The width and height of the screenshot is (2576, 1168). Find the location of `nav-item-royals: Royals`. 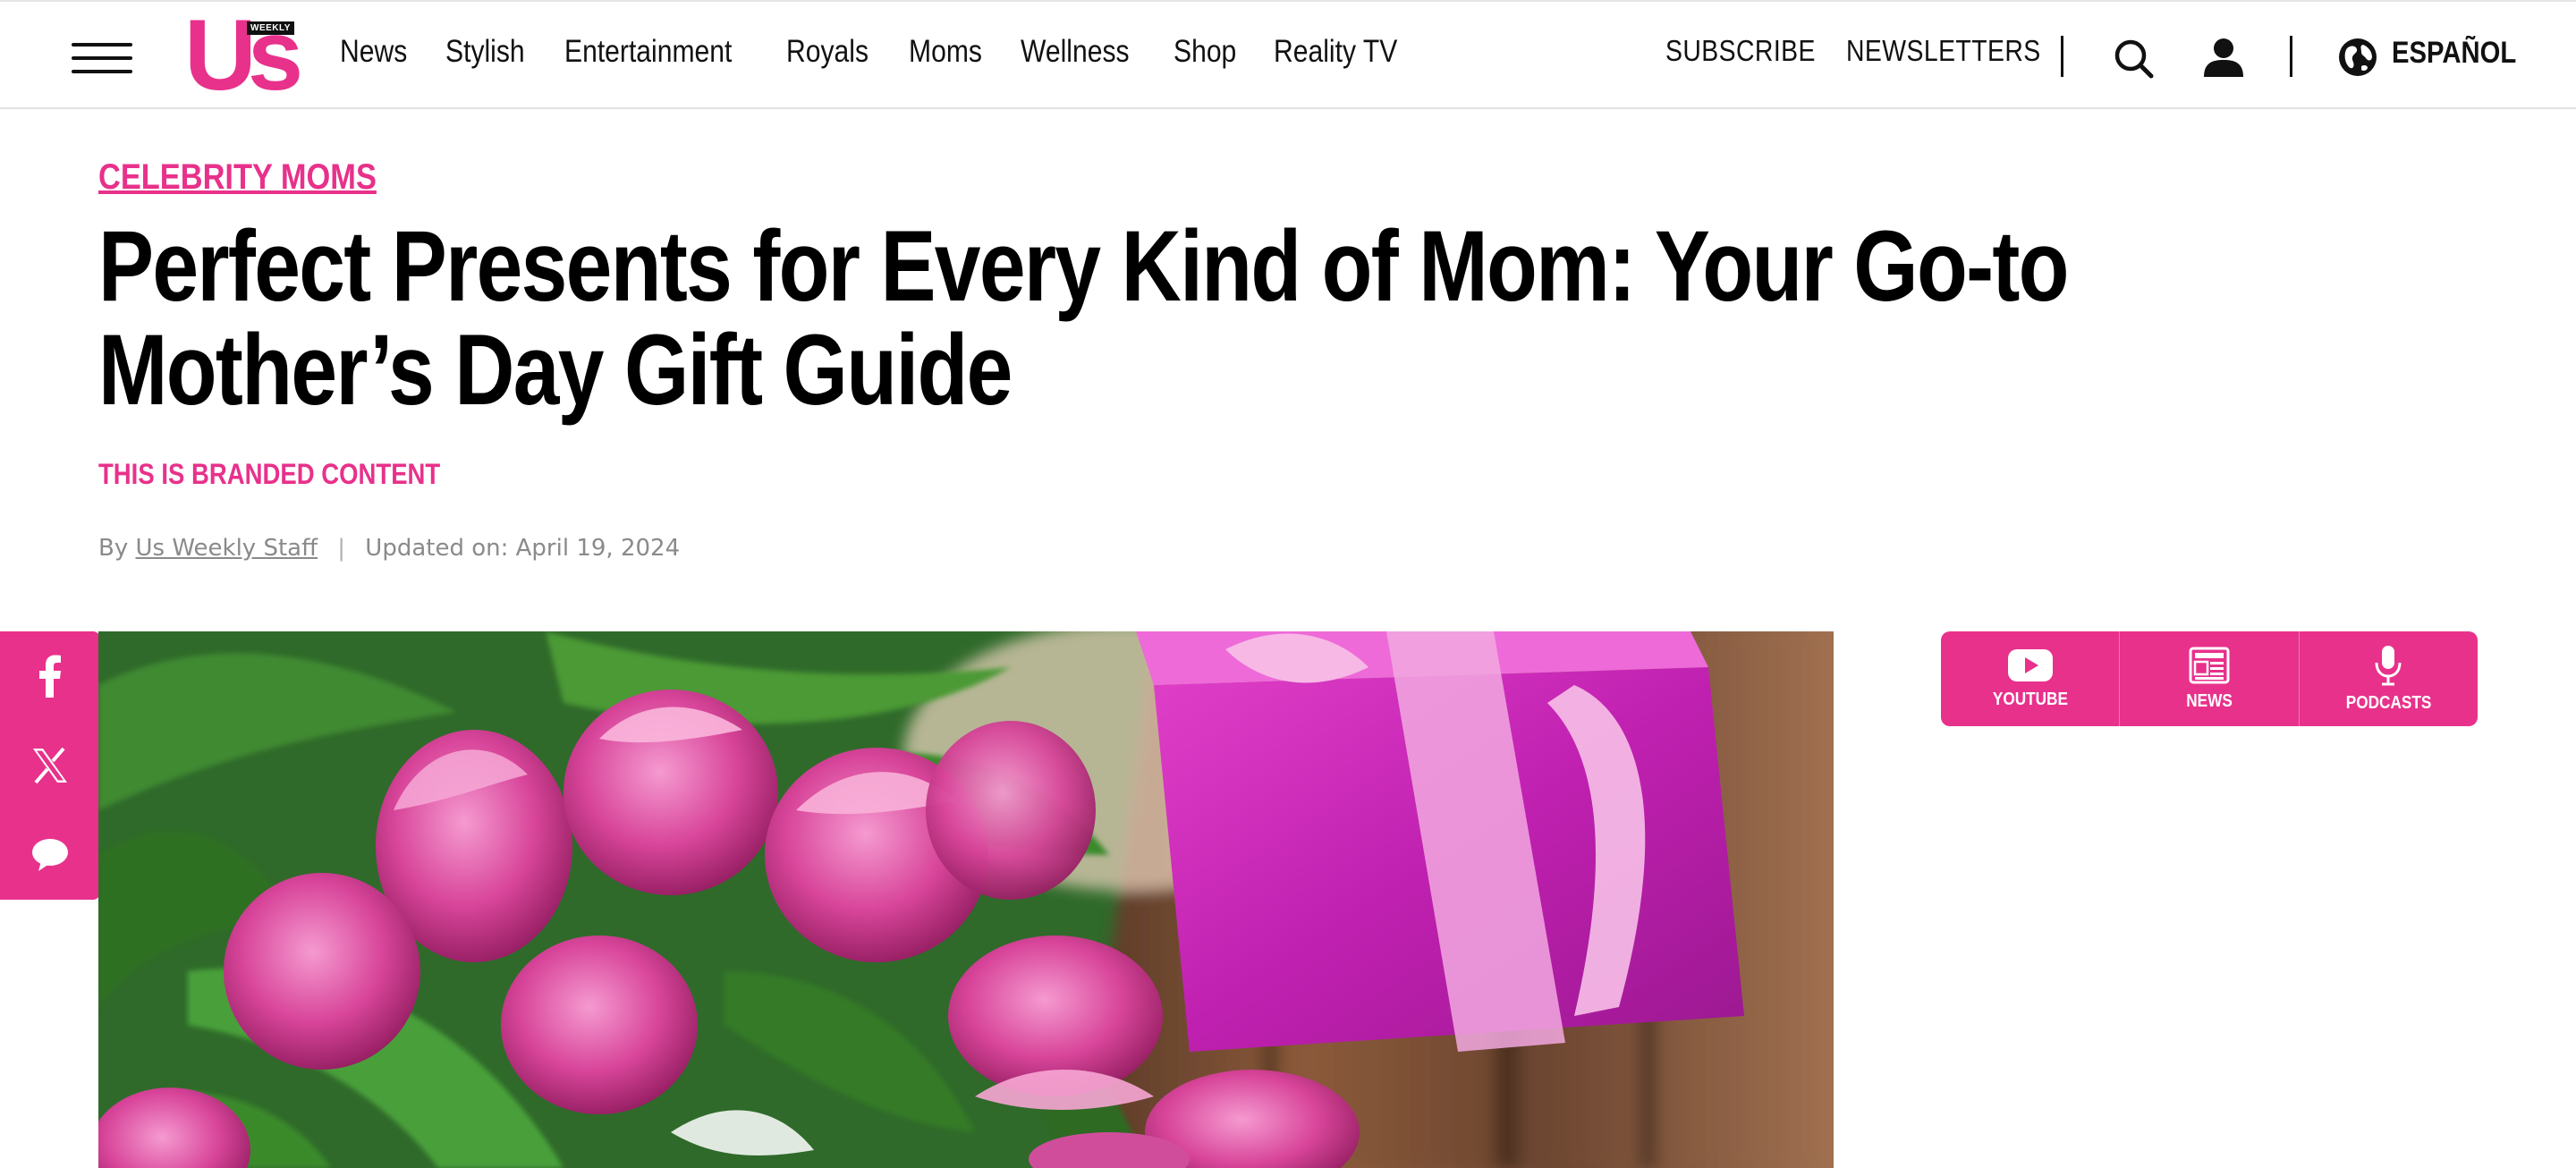

nav-item-royals: Royals is located at coordinates (827, 52).